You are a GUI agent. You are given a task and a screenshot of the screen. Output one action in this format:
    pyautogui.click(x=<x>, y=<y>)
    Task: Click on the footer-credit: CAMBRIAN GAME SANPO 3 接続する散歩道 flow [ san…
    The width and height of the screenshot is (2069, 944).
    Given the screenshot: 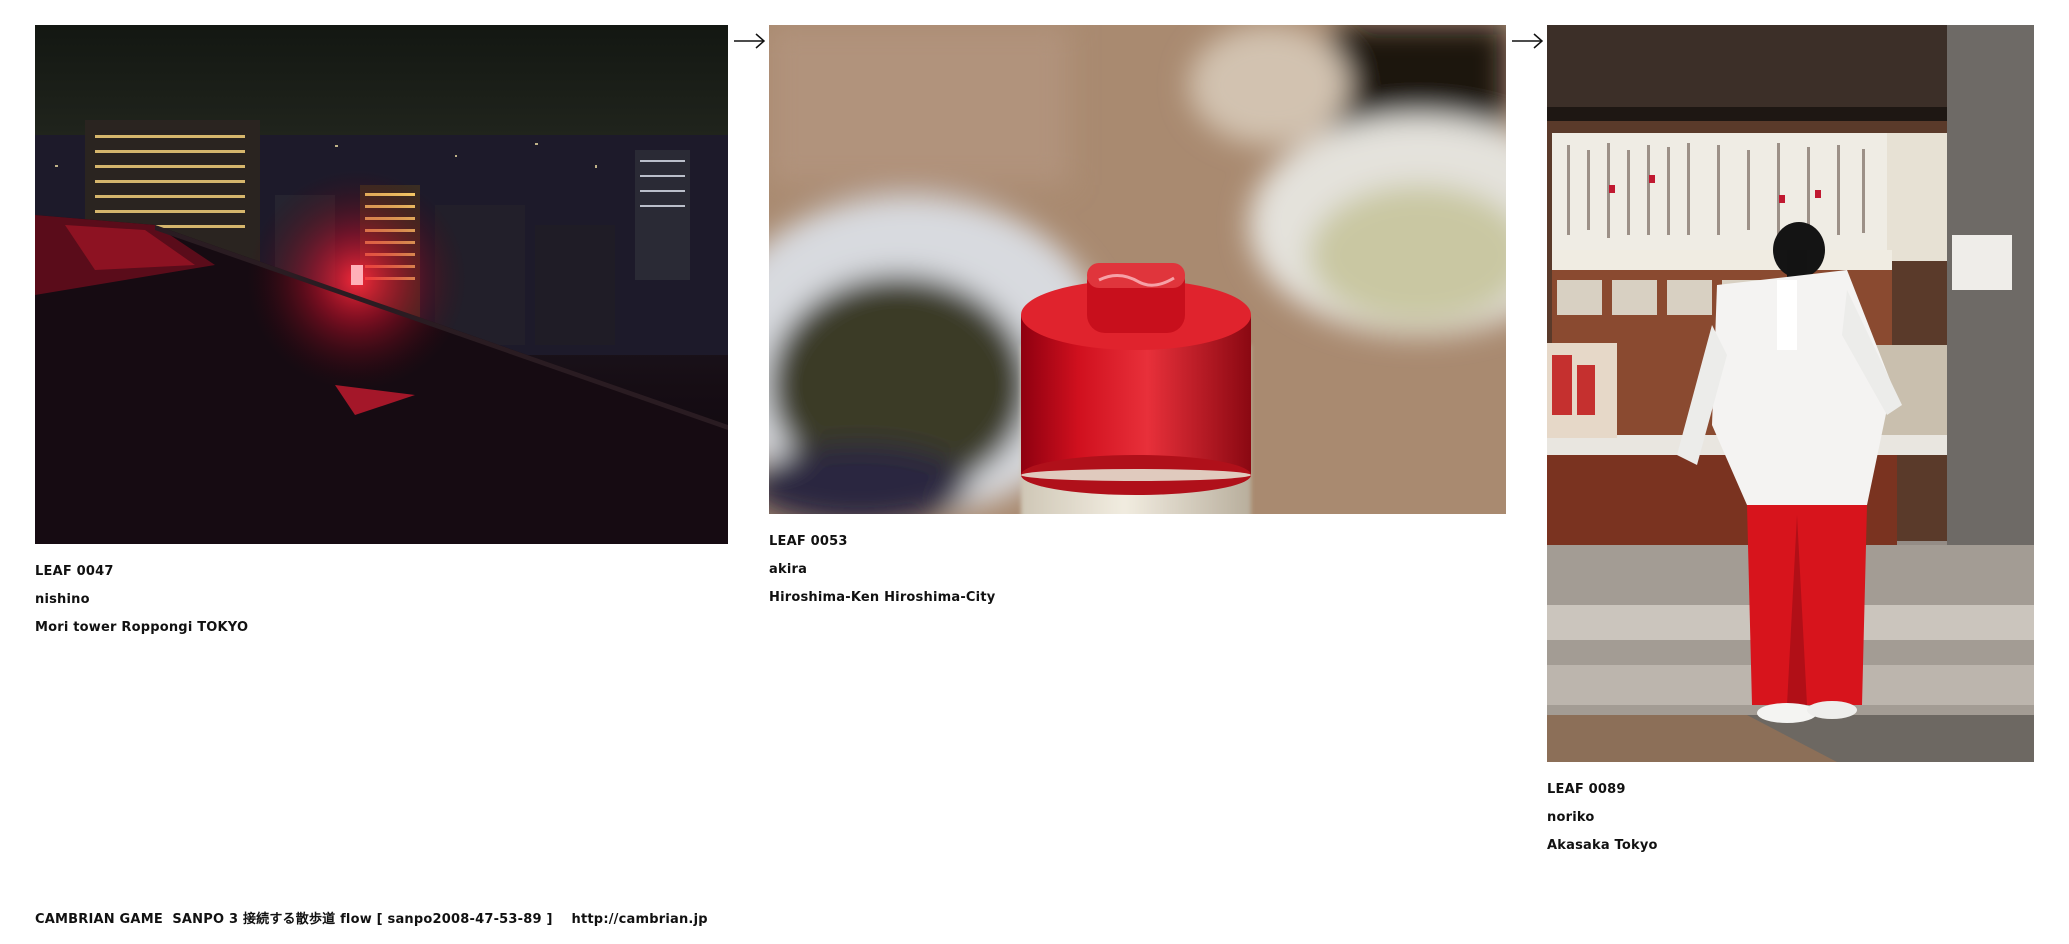 What is the action you would take?
    pyautogui.click(x=371, y=919)
    